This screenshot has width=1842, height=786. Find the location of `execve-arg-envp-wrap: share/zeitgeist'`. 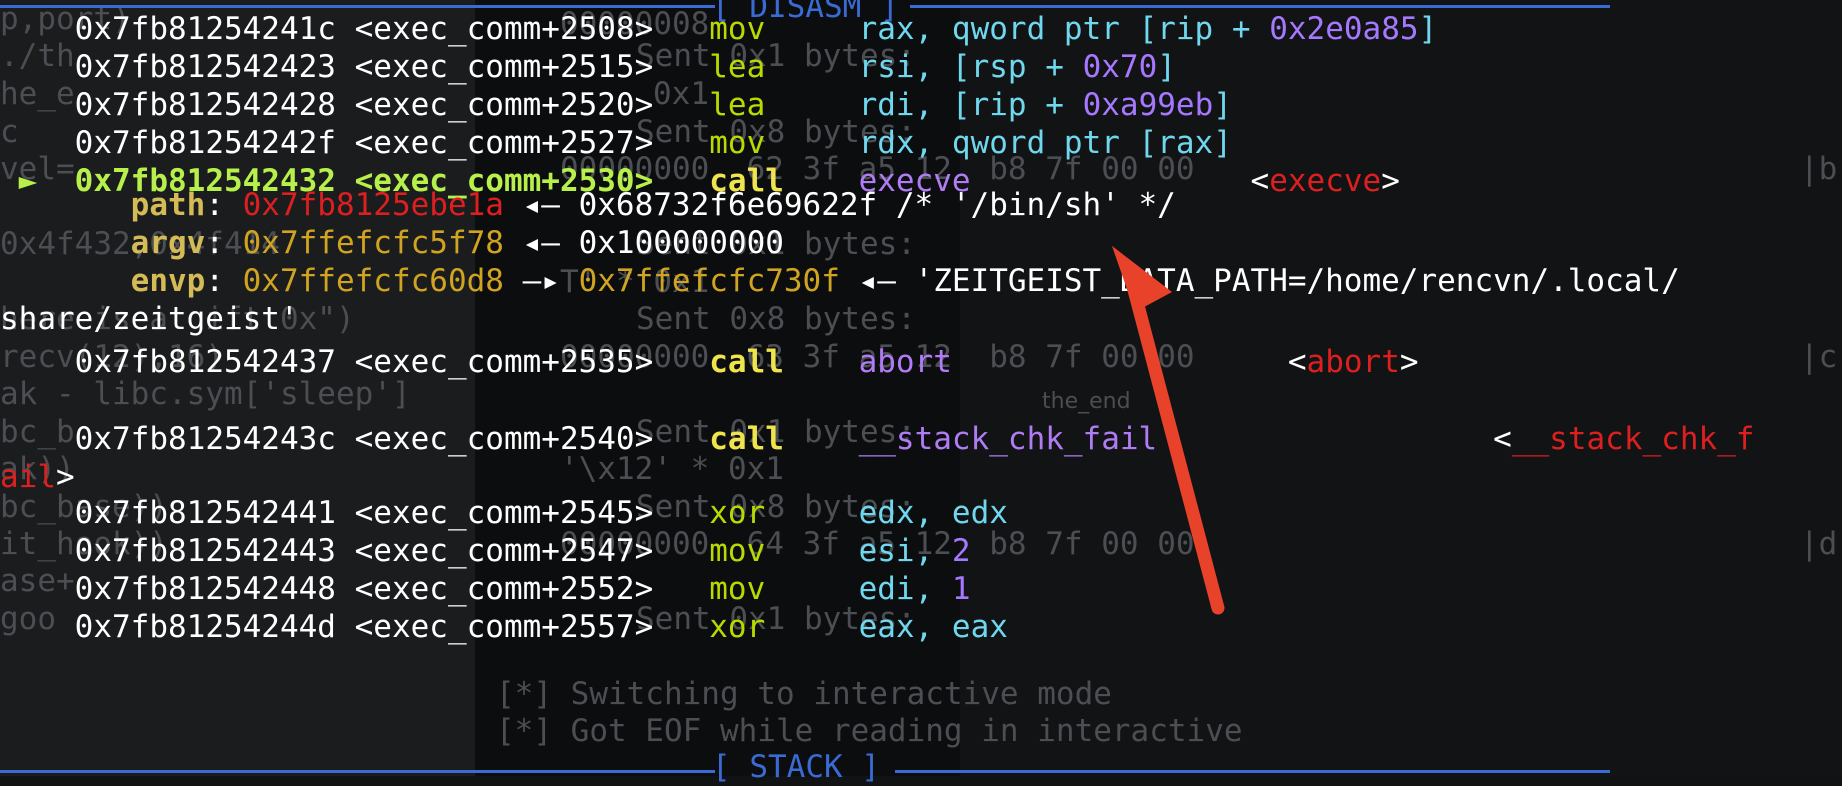

execve-arg-envp-wrap: share/zeitgeist' is located at coordinates (149, 319).